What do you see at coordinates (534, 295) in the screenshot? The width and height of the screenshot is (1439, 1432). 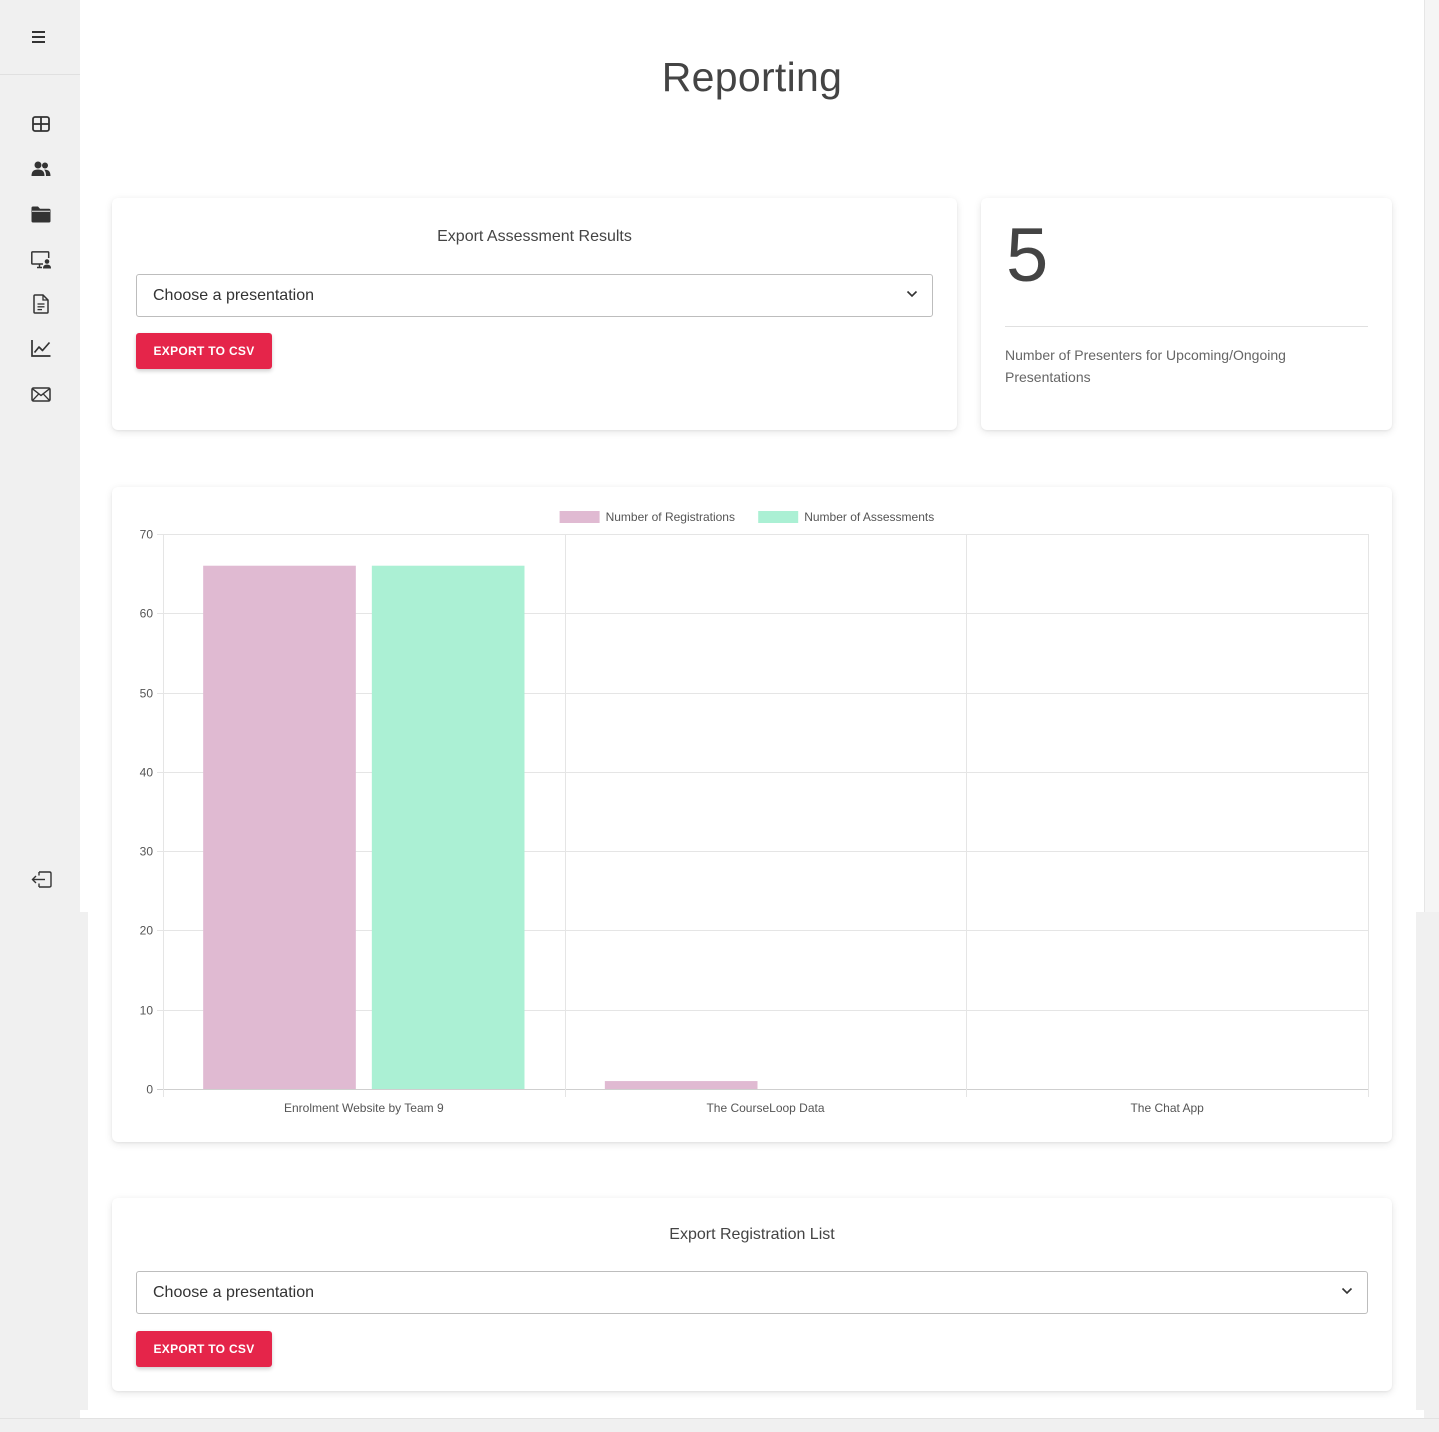 I see `assessment-presentation-select: Choose a presentation` at bounding box center [534, 295].